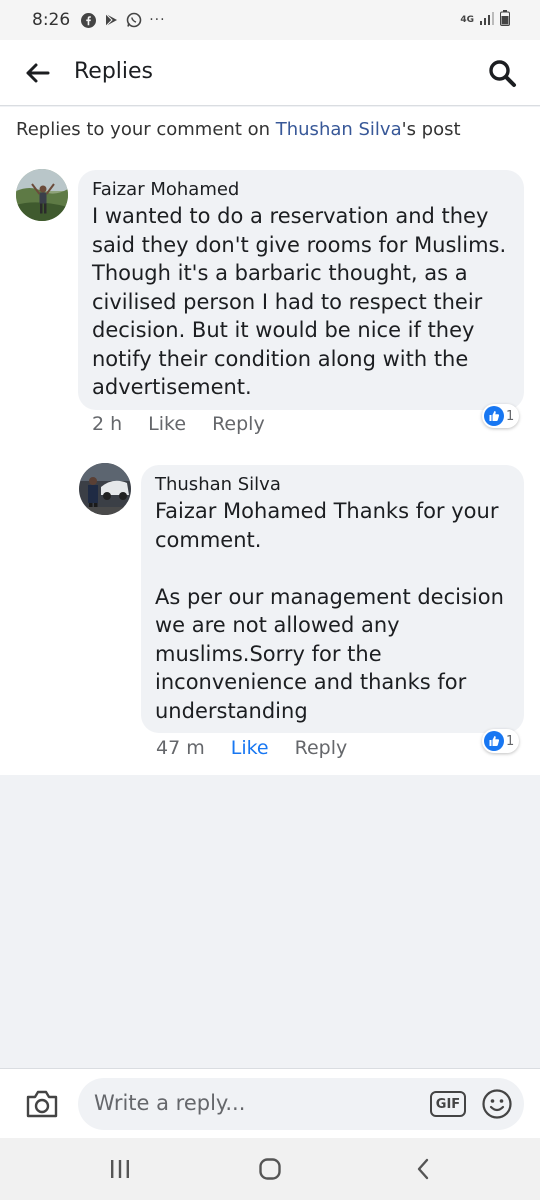 This screenshot has height=1200, width=540. What do you see at coordinates (270, 20) in the screenshot?
I see `status-bar: 8:26 ··· 4G` at bounding box center [270, 20].